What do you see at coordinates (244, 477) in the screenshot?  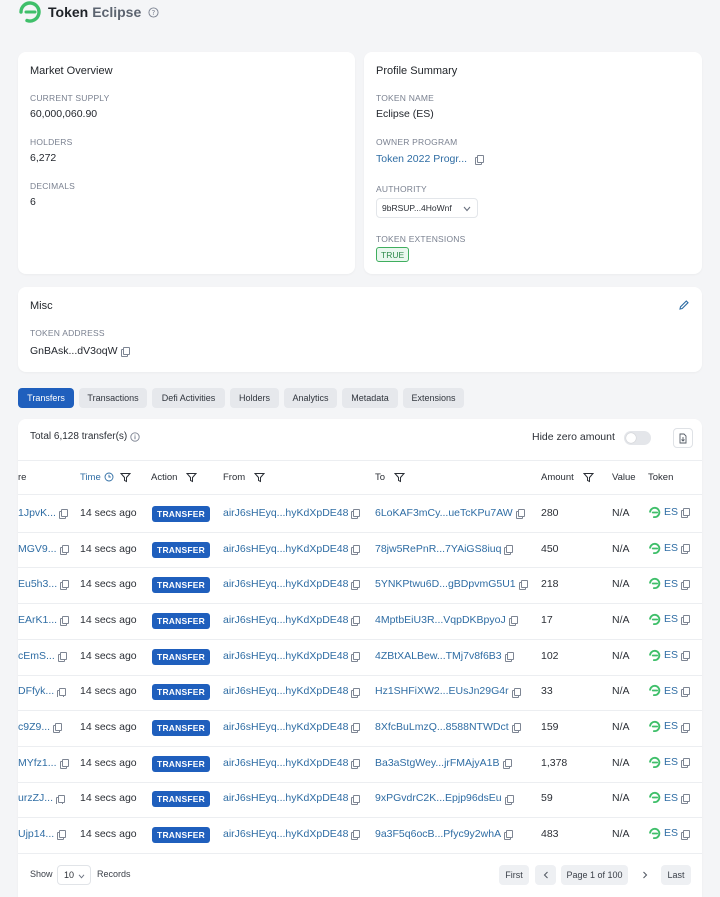 I see `column-header-from: From` at bounding box center [244, 477].